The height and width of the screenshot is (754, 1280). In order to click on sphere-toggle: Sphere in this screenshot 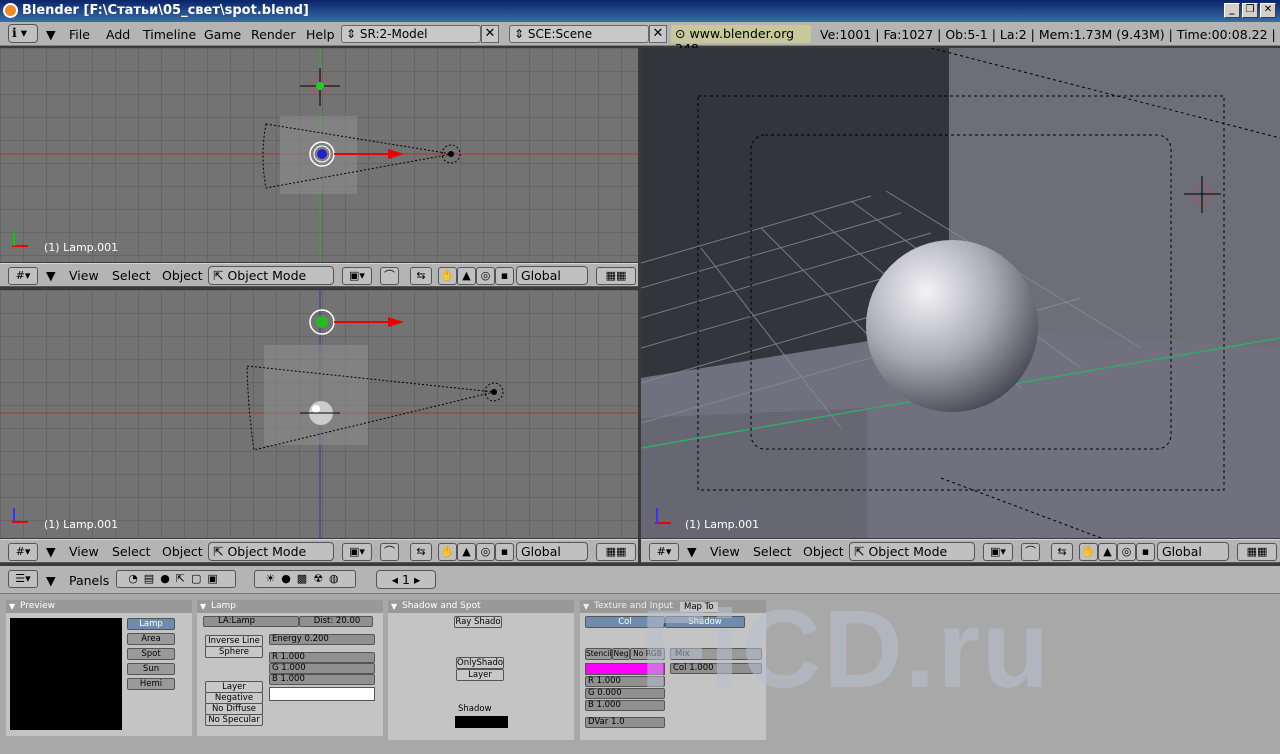, I will do `click(234, 652)`.